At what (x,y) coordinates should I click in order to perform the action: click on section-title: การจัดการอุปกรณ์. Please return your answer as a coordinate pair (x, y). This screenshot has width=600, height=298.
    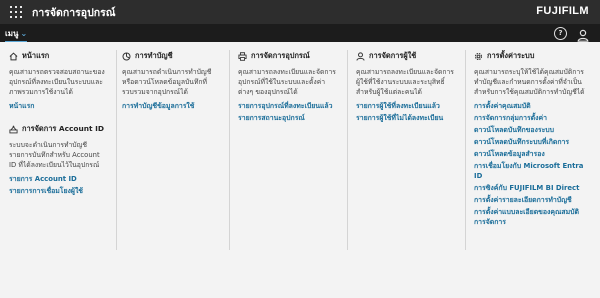
    Looking at the image, I should click on (280, 55).